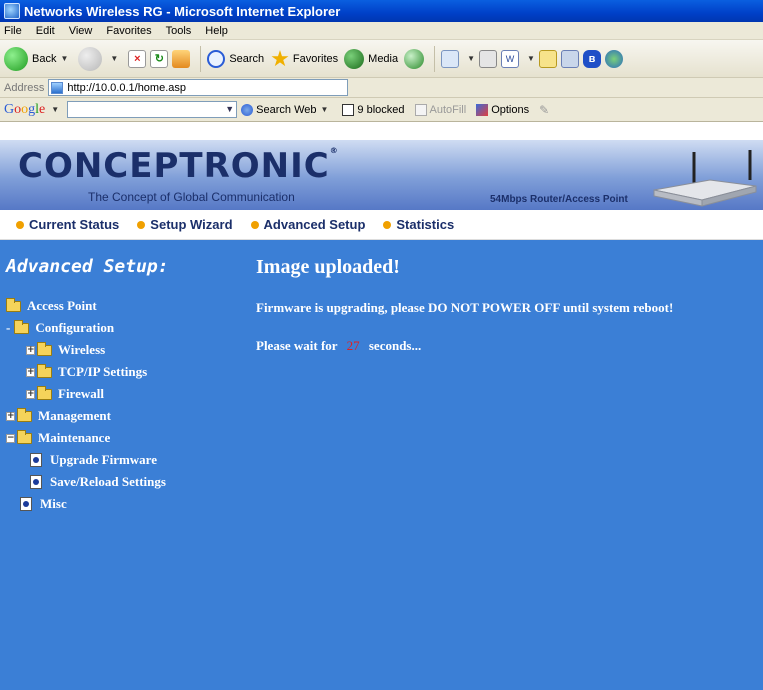 This screenshot has height=690, width=763. Describe the element at coordinates (450, 58) in the screenshot. I see `mail-icon` at that location.